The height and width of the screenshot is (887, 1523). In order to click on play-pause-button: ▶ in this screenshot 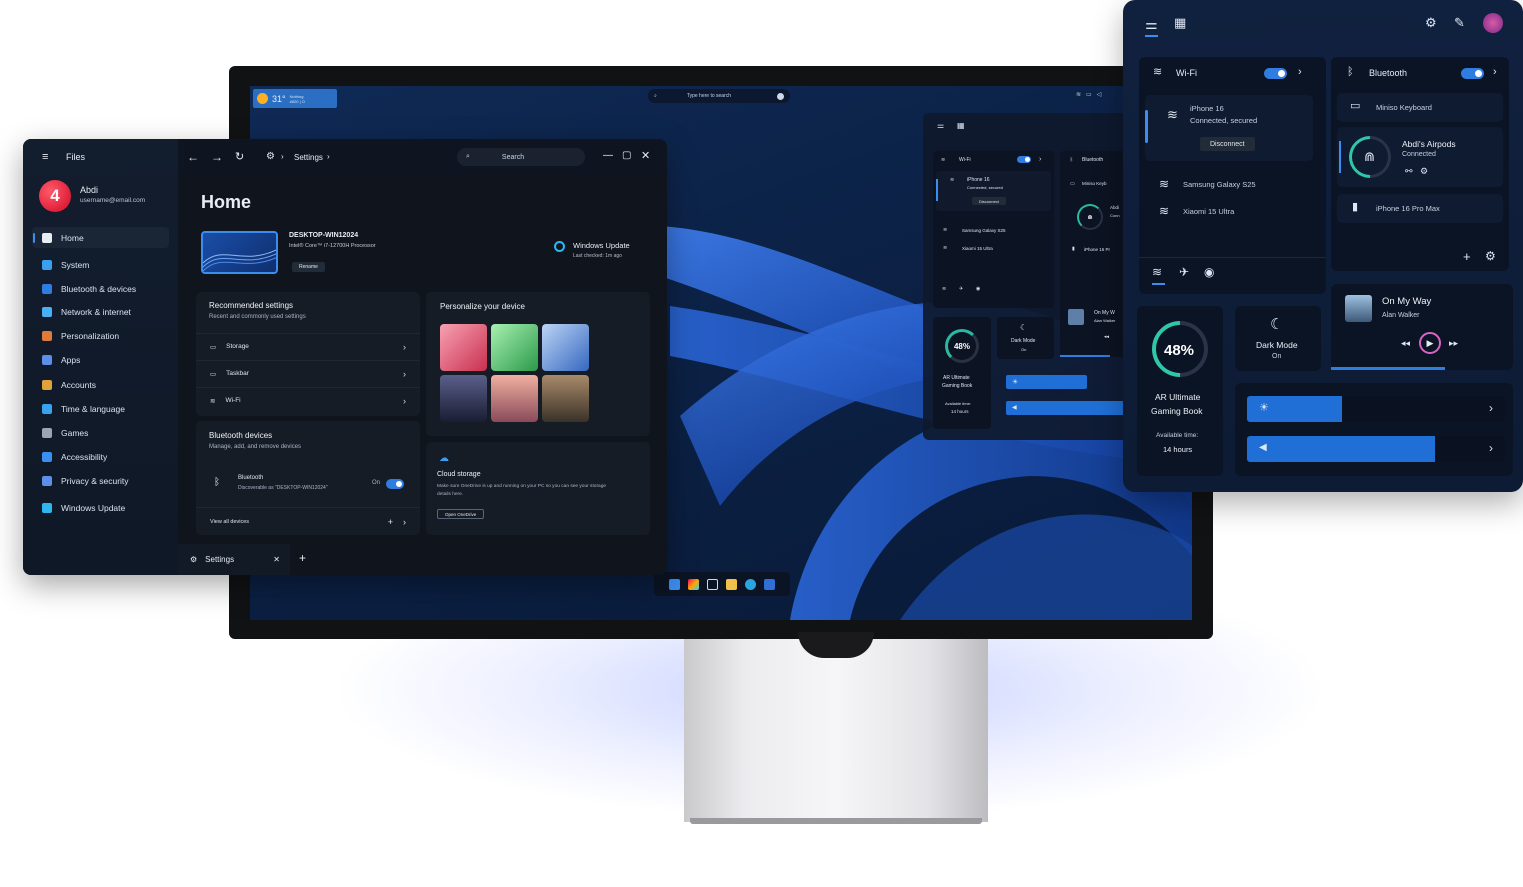, I will do `click(1430, 343)`.